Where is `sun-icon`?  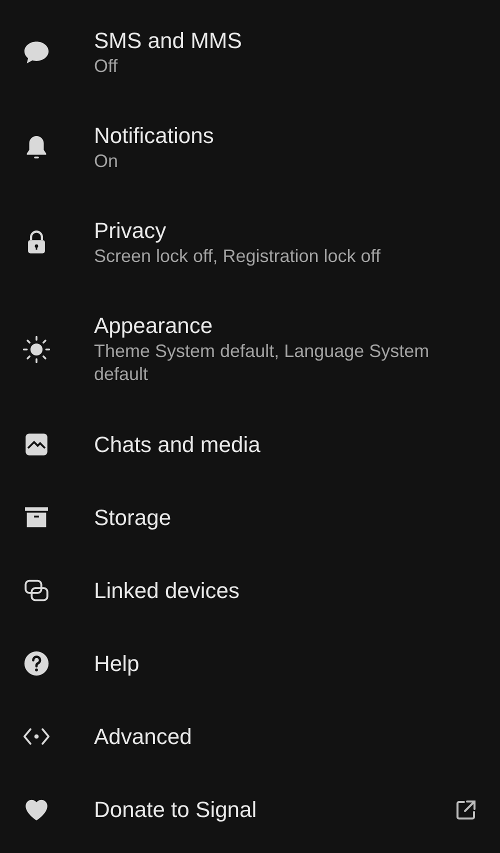 sun-icon is located at coordinates (36, 349).